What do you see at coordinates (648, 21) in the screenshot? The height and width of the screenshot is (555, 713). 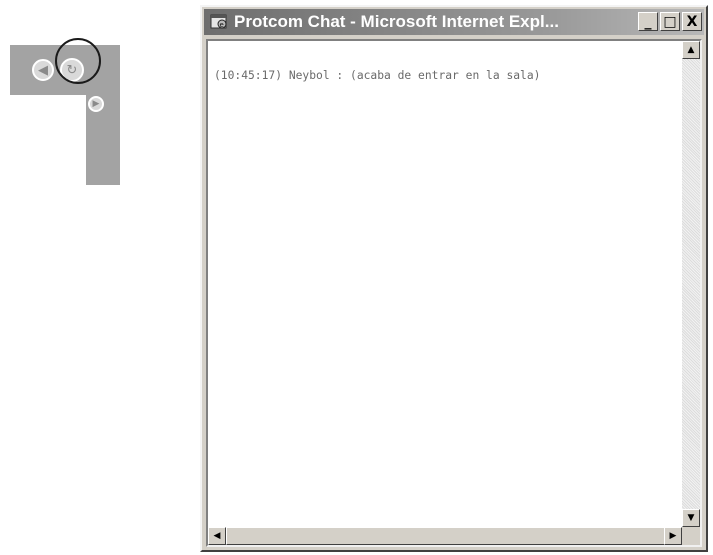 I see `minimize-button: _` at bounding box center [648, 21].